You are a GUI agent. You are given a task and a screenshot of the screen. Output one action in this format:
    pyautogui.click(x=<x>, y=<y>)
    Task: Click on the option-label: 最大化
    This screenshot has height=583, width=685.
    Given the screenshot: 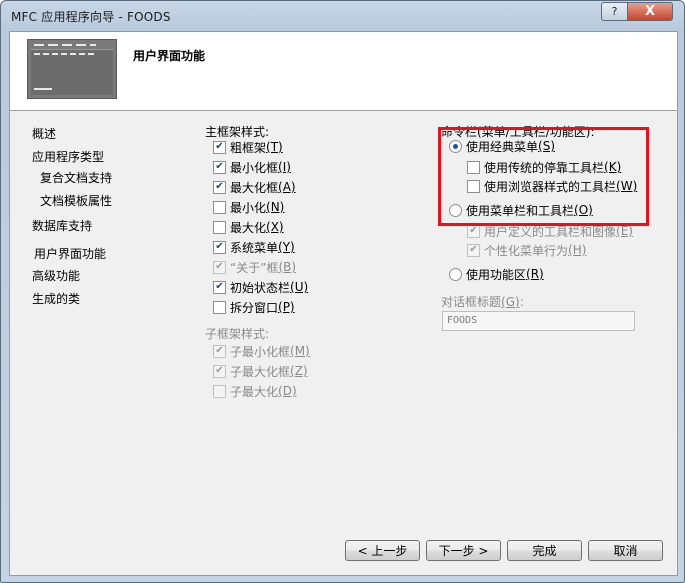 What is the action you would take?
    pyautogui.click(x=248, y=227)
    